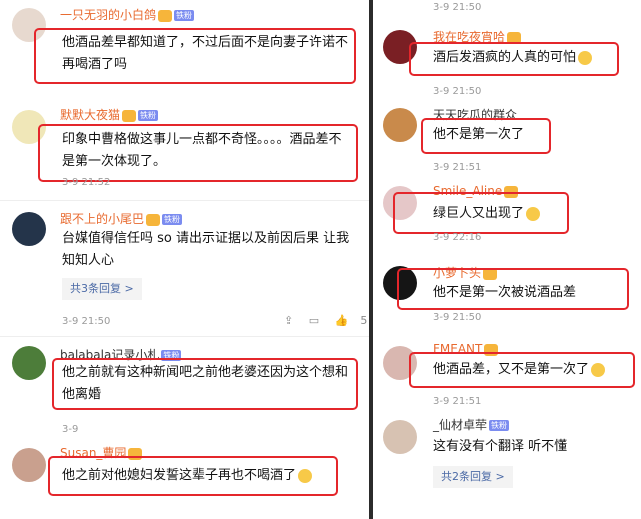 The width and height of the screenshot is (641, 519). I want to click on comment-text: 他不是第一次被说酒品差, so click(505, 292).